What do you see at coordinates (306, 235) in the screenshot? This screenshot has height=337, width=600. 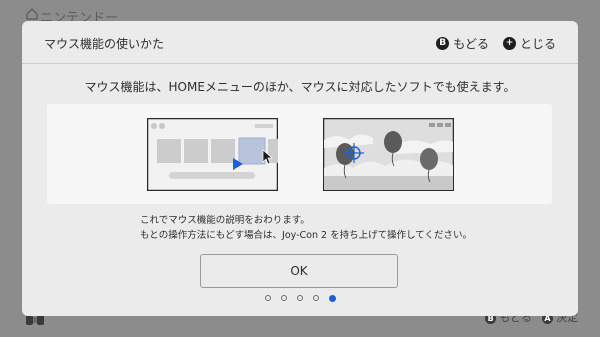 I see `info-line-2: もとの操作方法にもどす場合は、Joy-Con 2 を持ち上げて操作してください。` at bounding box center [306, 235].